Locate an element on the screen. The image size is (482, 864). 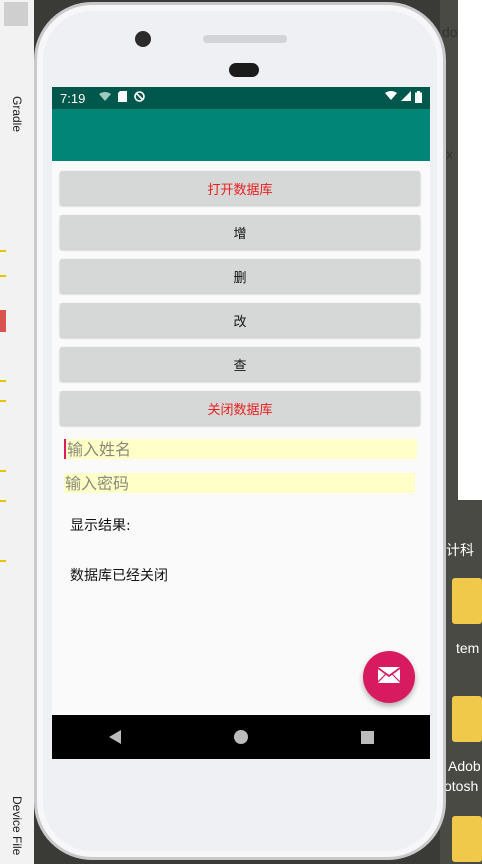
home-icon is located at coordinates (240, 737).